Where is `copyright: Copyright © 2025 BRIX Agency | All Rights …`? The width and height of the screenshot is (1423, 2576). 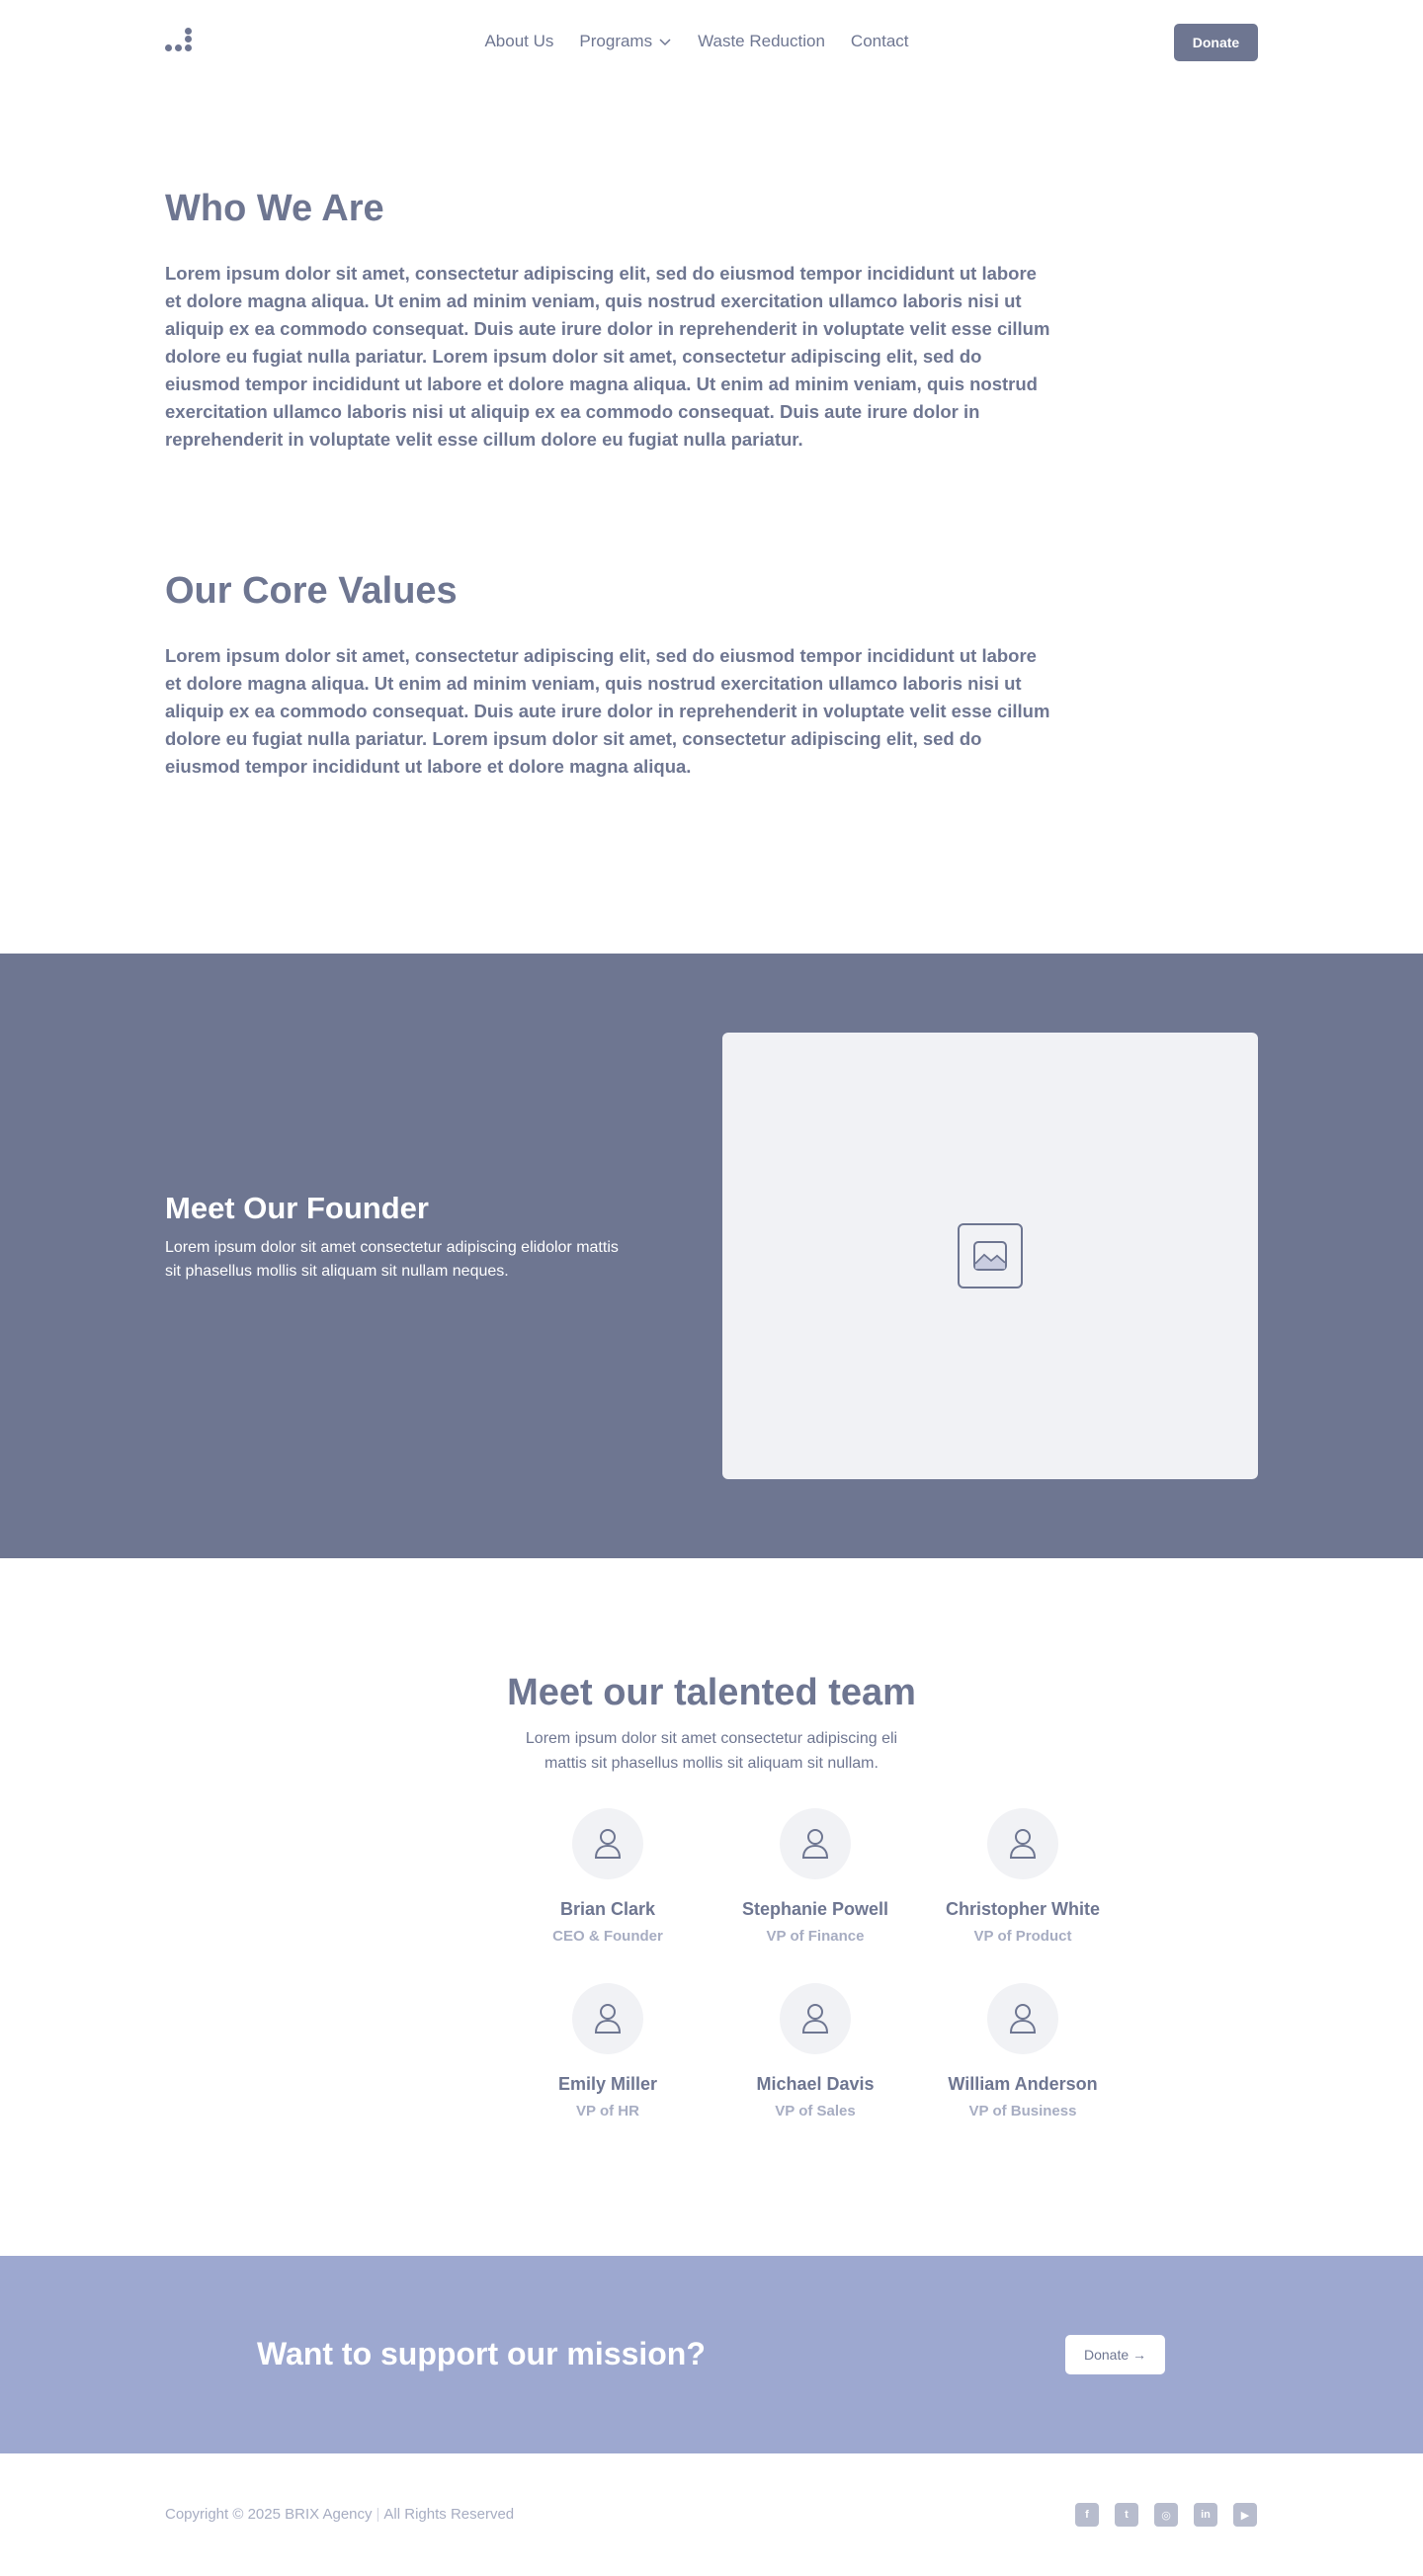
copyright: Copyright © 2025 BRIX Agency | All Rights … is located at coordinates (340, 2514).